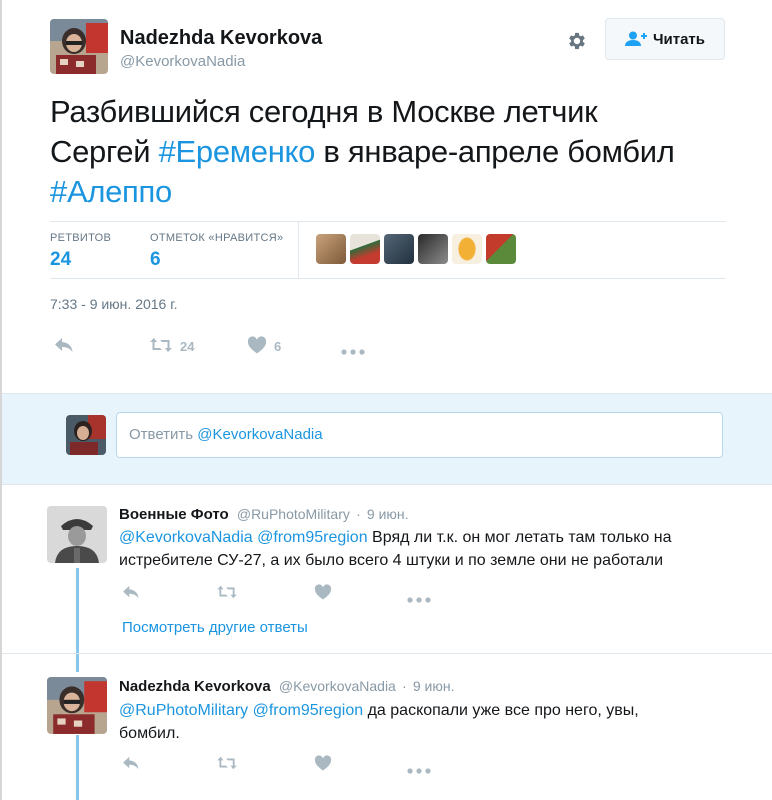 The height and width of the screenshot is (800, 772). I want to click on stats-divider, so click(298, 250).